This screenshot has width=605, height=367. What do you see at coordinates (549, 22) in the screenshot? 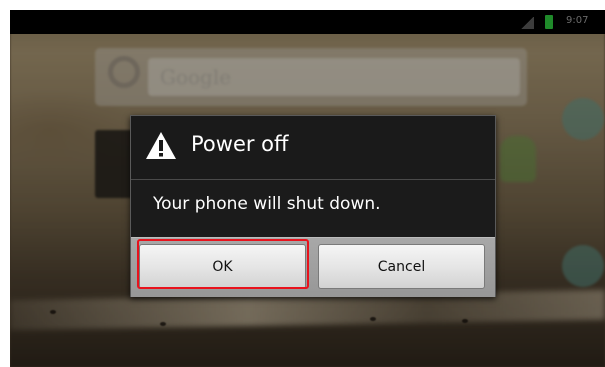
I see `battery-icon` at bounding box center [549, 22].